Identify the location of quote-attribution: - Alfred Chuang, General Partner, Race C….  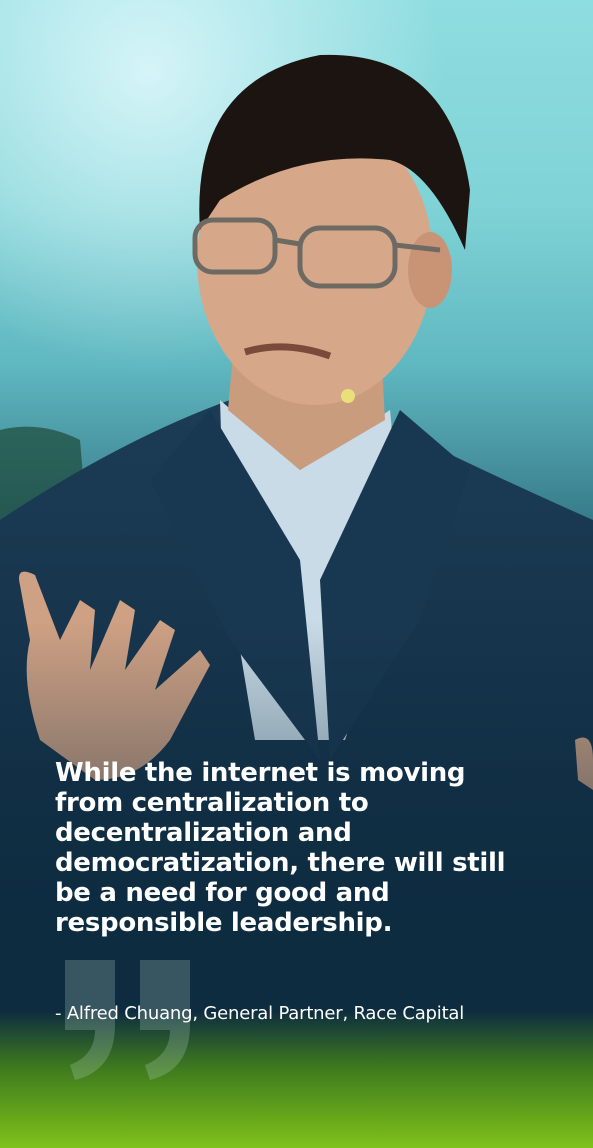
(260, 1013).